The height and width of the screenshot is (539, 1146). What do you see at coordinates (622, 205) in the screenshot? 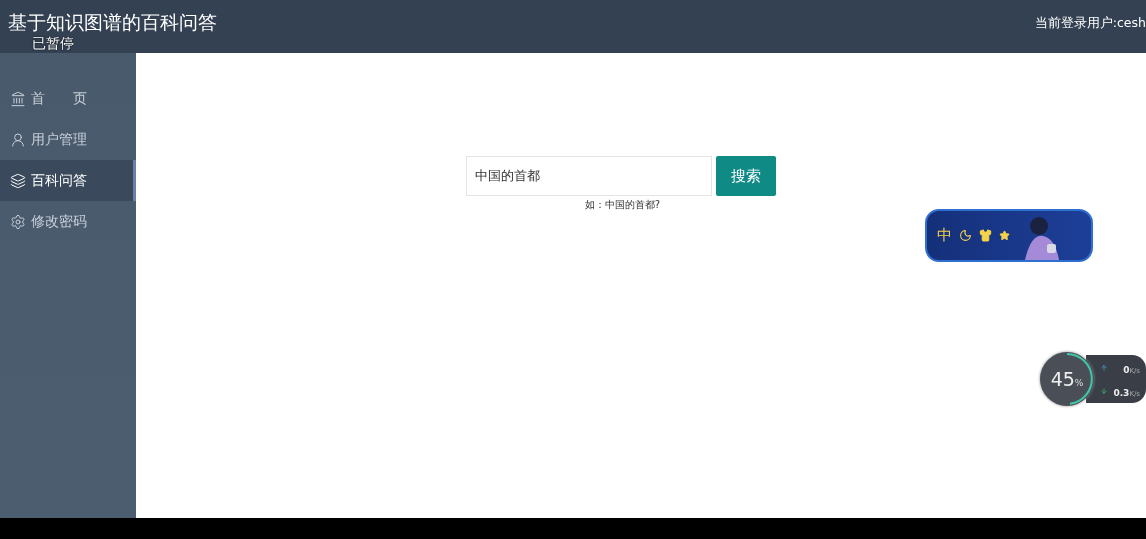
I see `search-hint: 如：中国的首都?` at bounding box center [622, 205].